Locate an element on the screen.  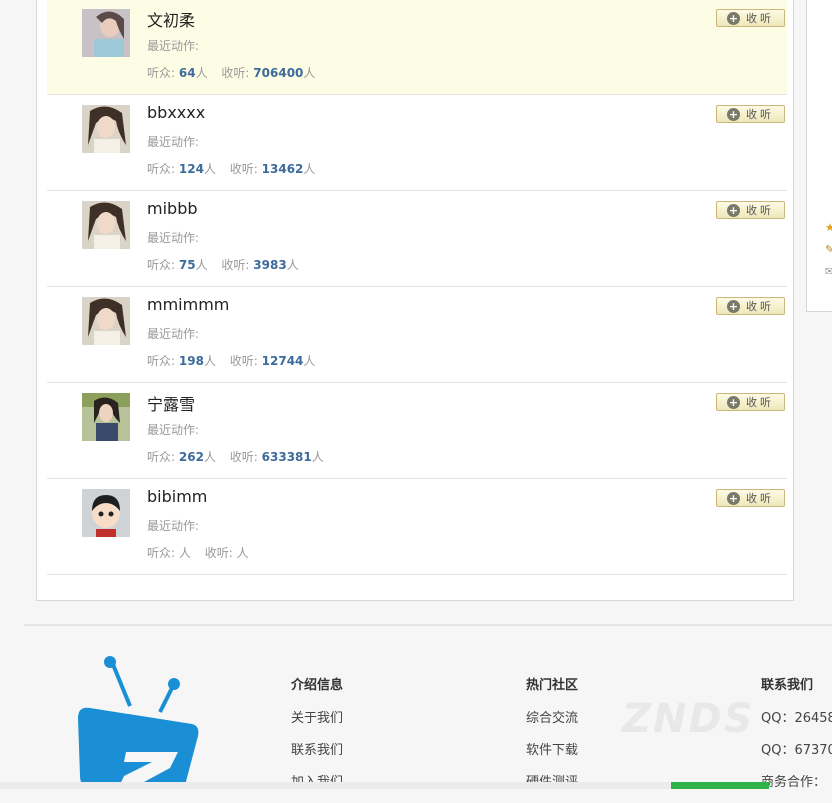
user-stats: 听众: 64人 收听: 706400人 is located at coordinates (231, 72).